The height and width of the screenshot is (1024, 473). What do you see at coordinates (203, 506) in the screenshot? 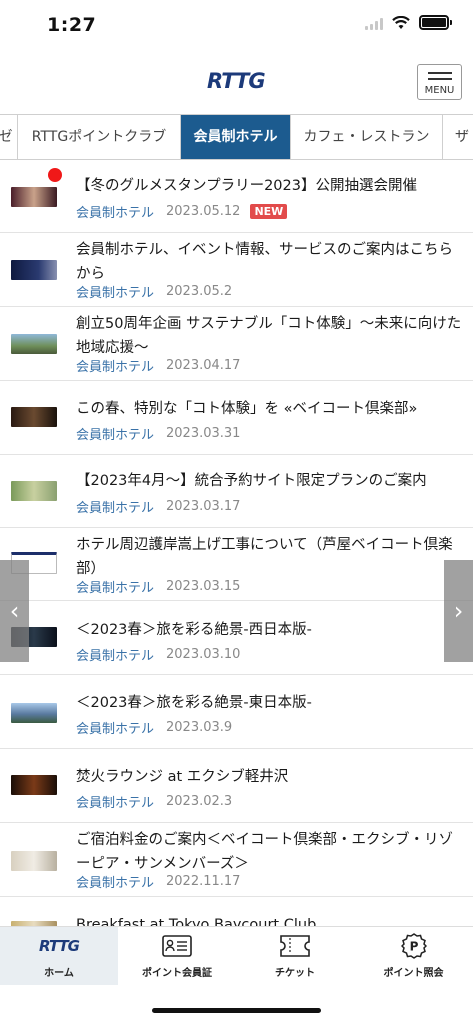
I see `news-date: 2023.03.17` at bounding box center [203, 506].